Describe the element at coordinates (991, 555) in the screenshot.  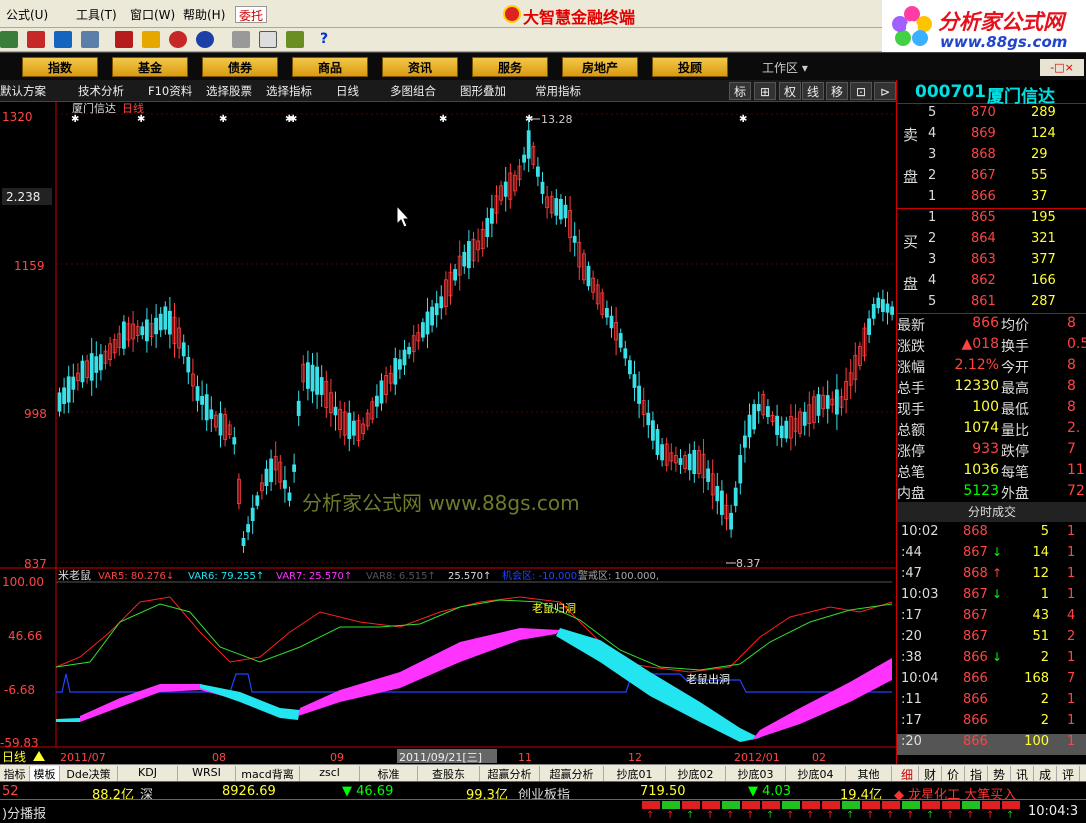
I see `trade-row: :44 867 ↓ 14 1` at that location.